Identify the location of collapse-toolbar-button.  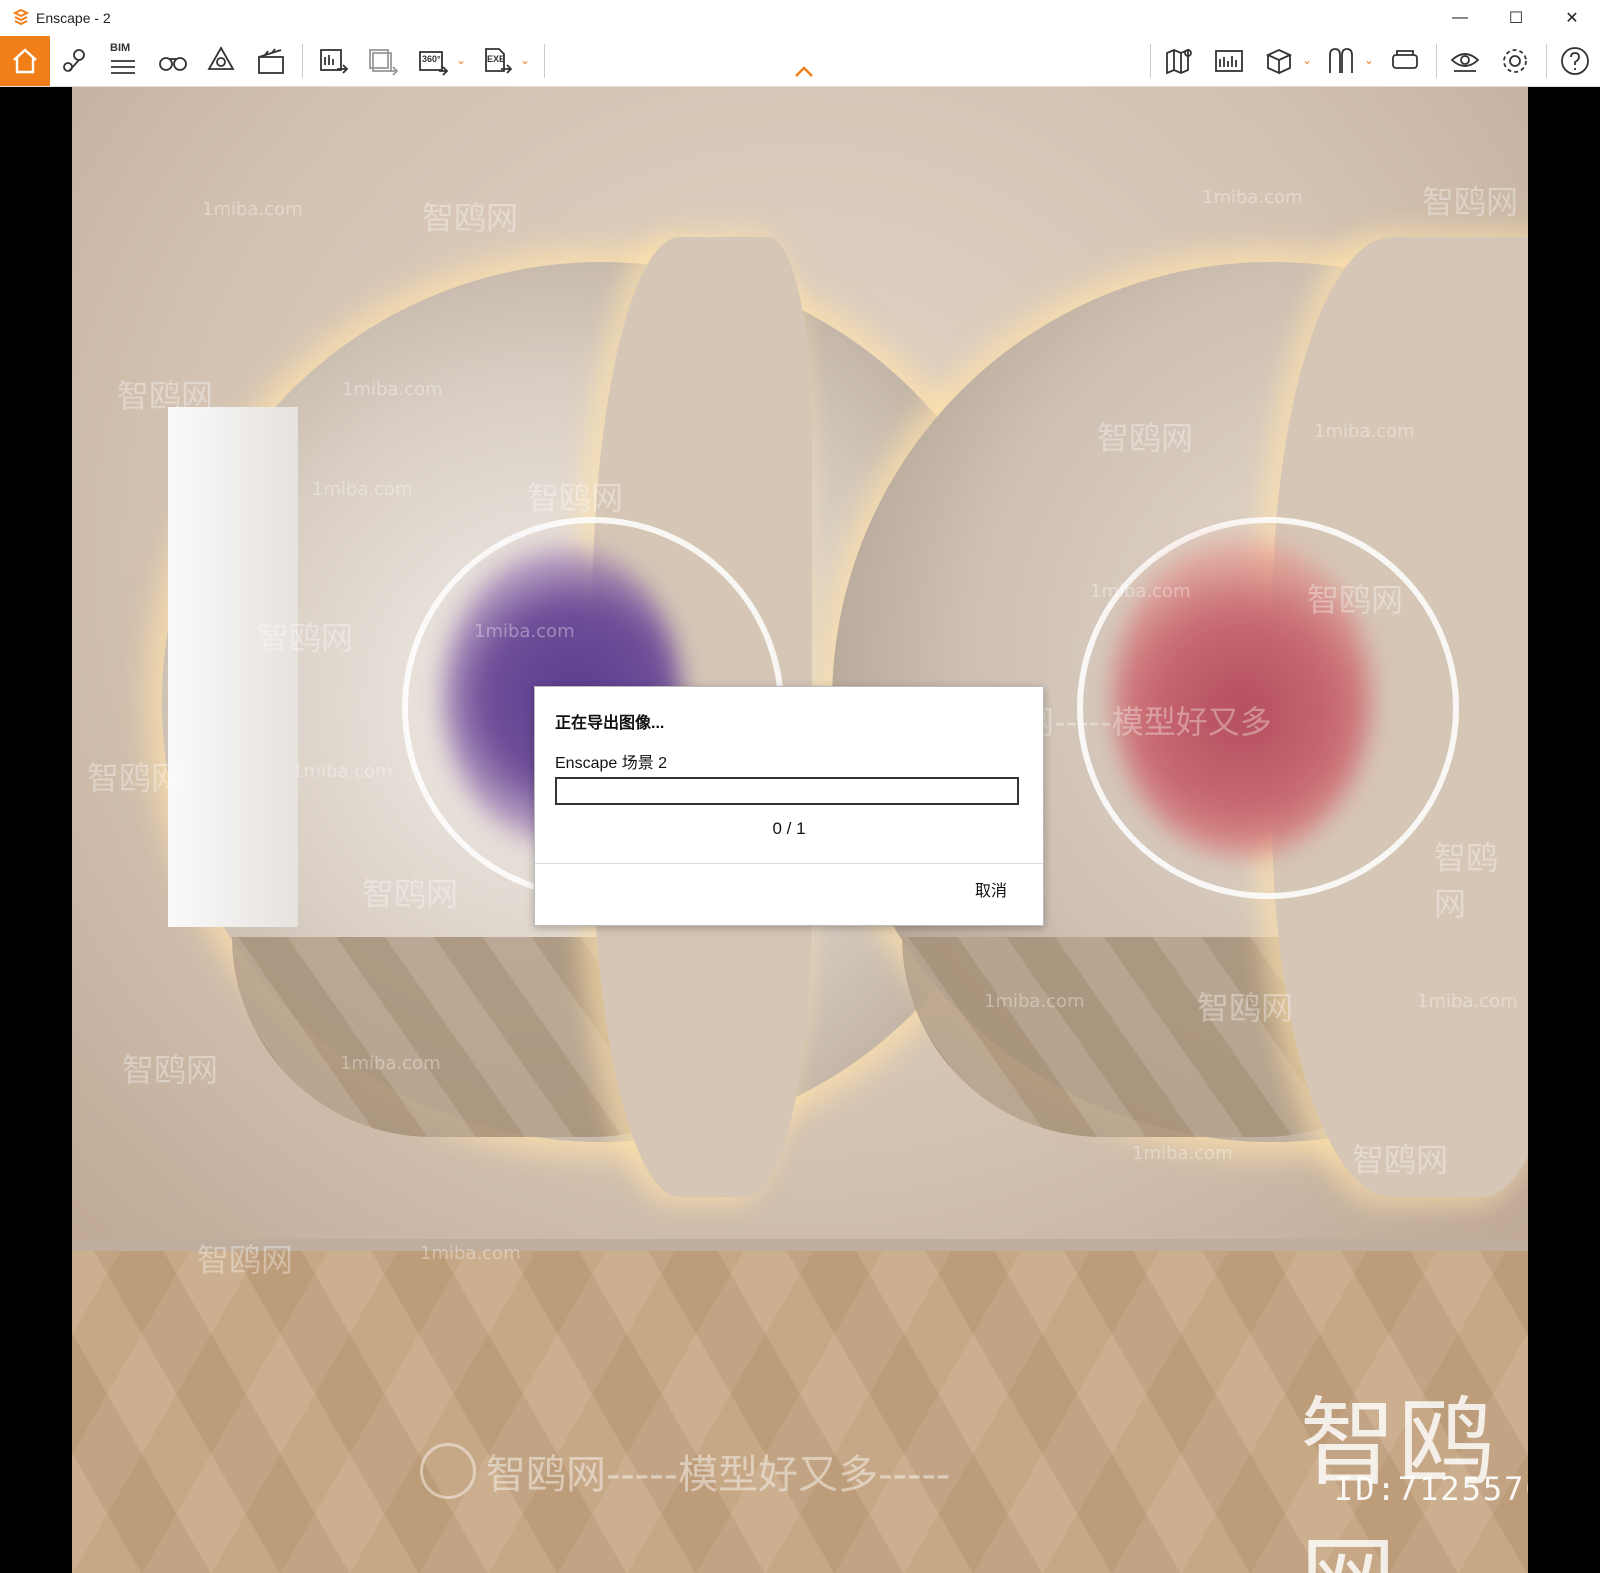
(804, 73).